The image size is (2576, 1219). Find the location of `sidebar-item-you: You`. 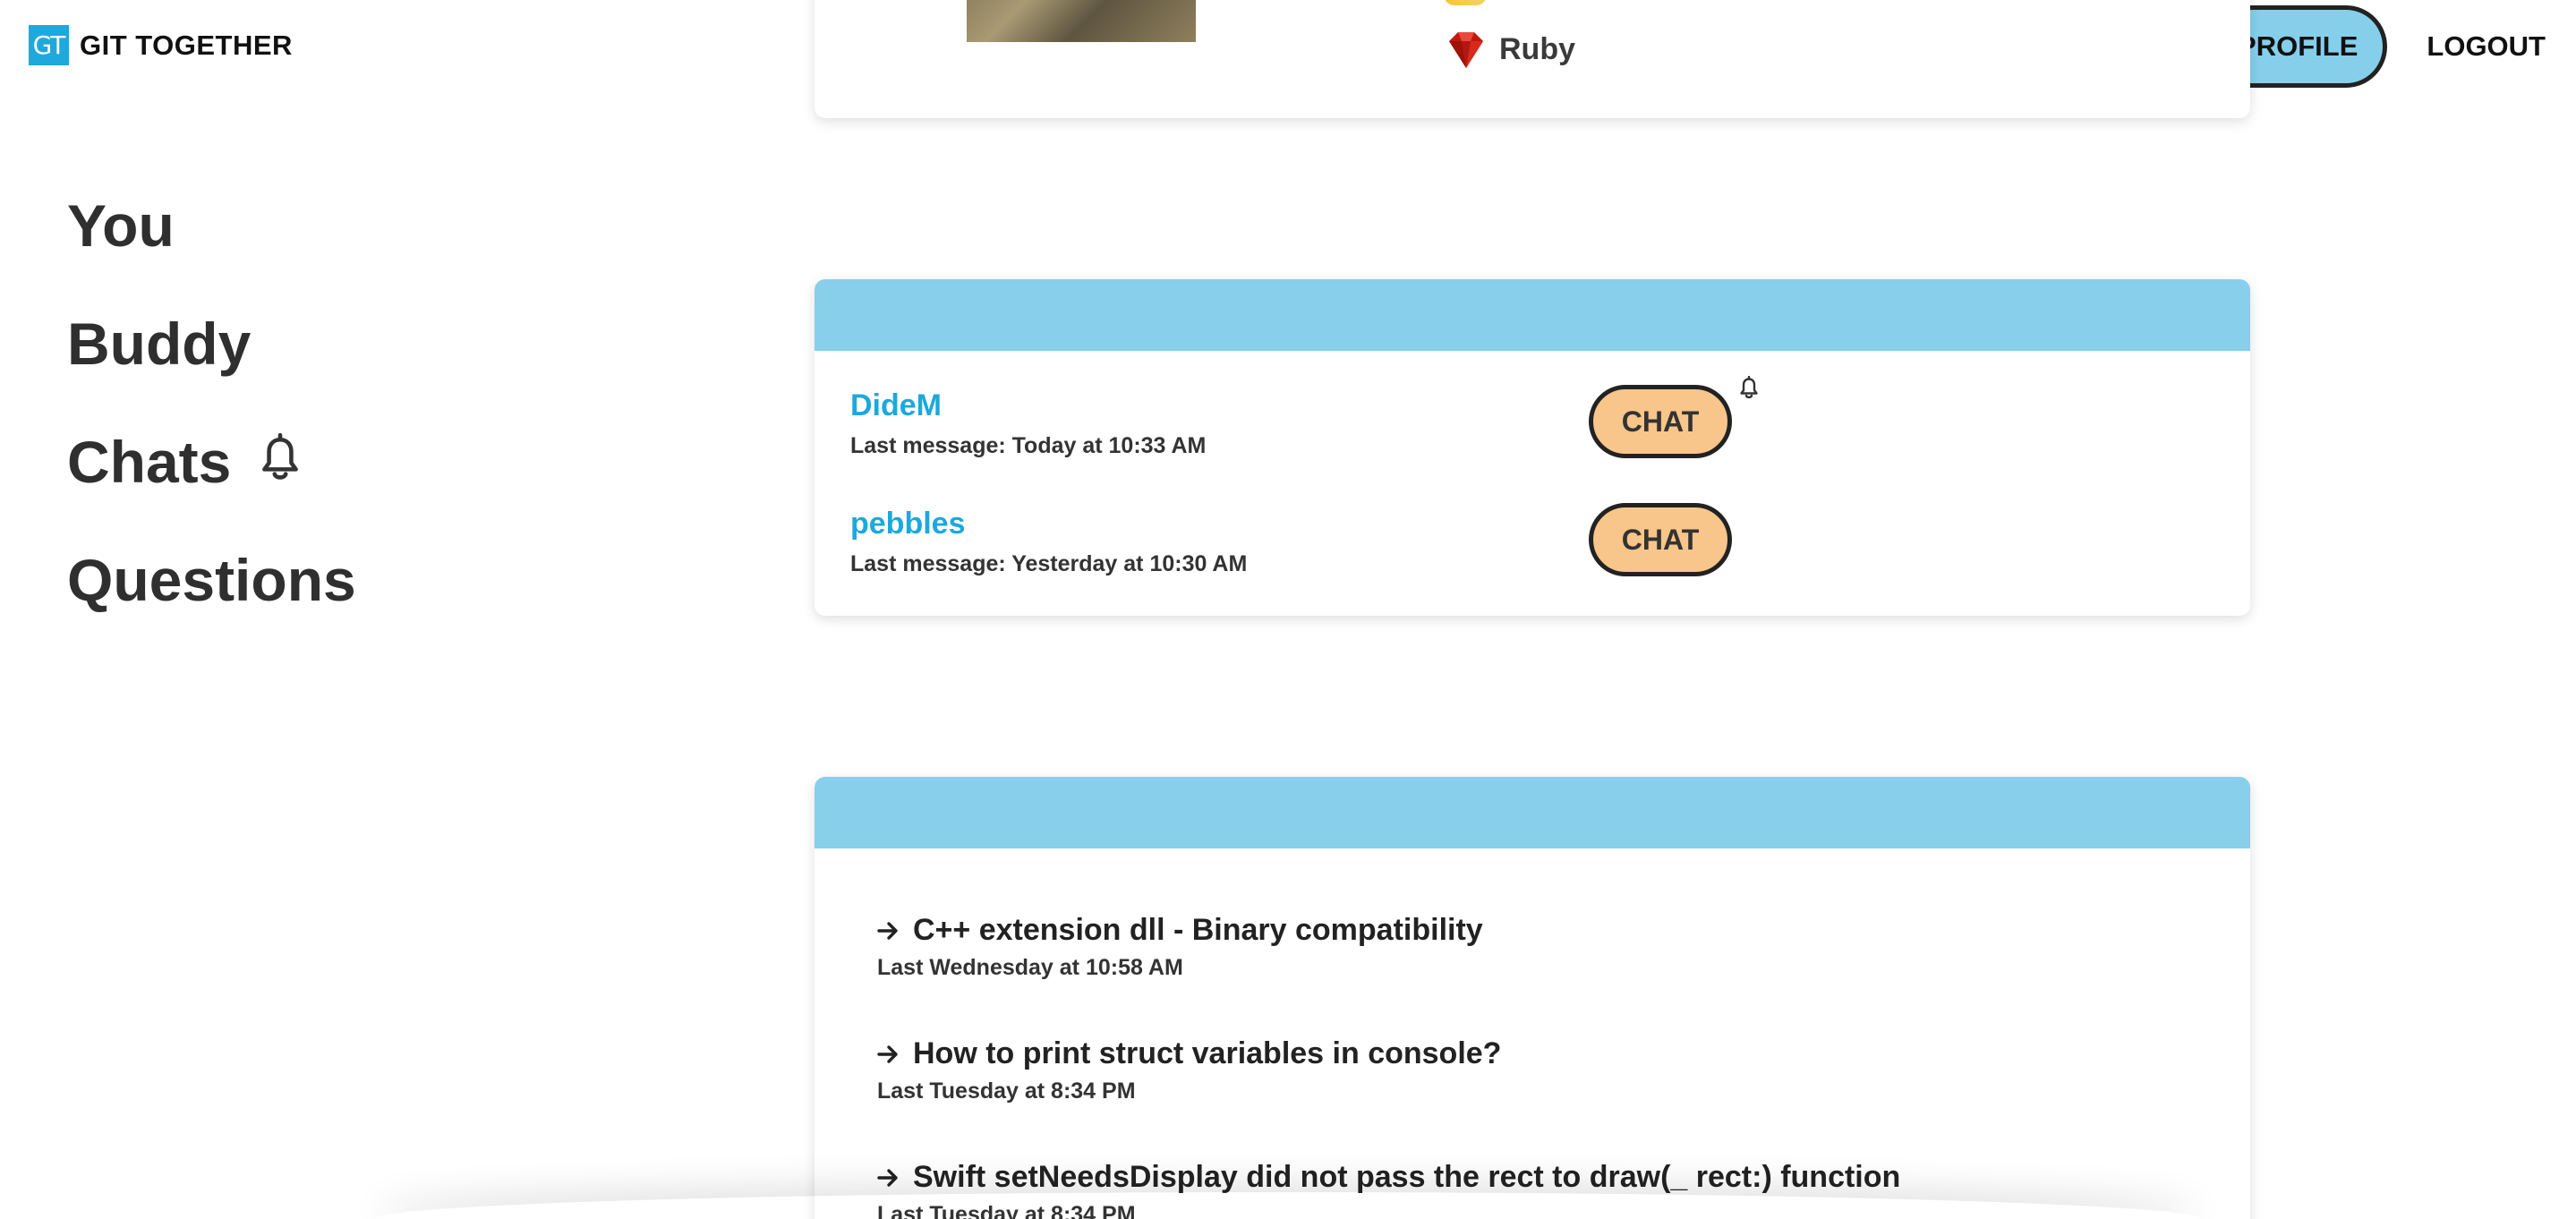

sidebar-item-you: You is located at coordinates (211, 251).